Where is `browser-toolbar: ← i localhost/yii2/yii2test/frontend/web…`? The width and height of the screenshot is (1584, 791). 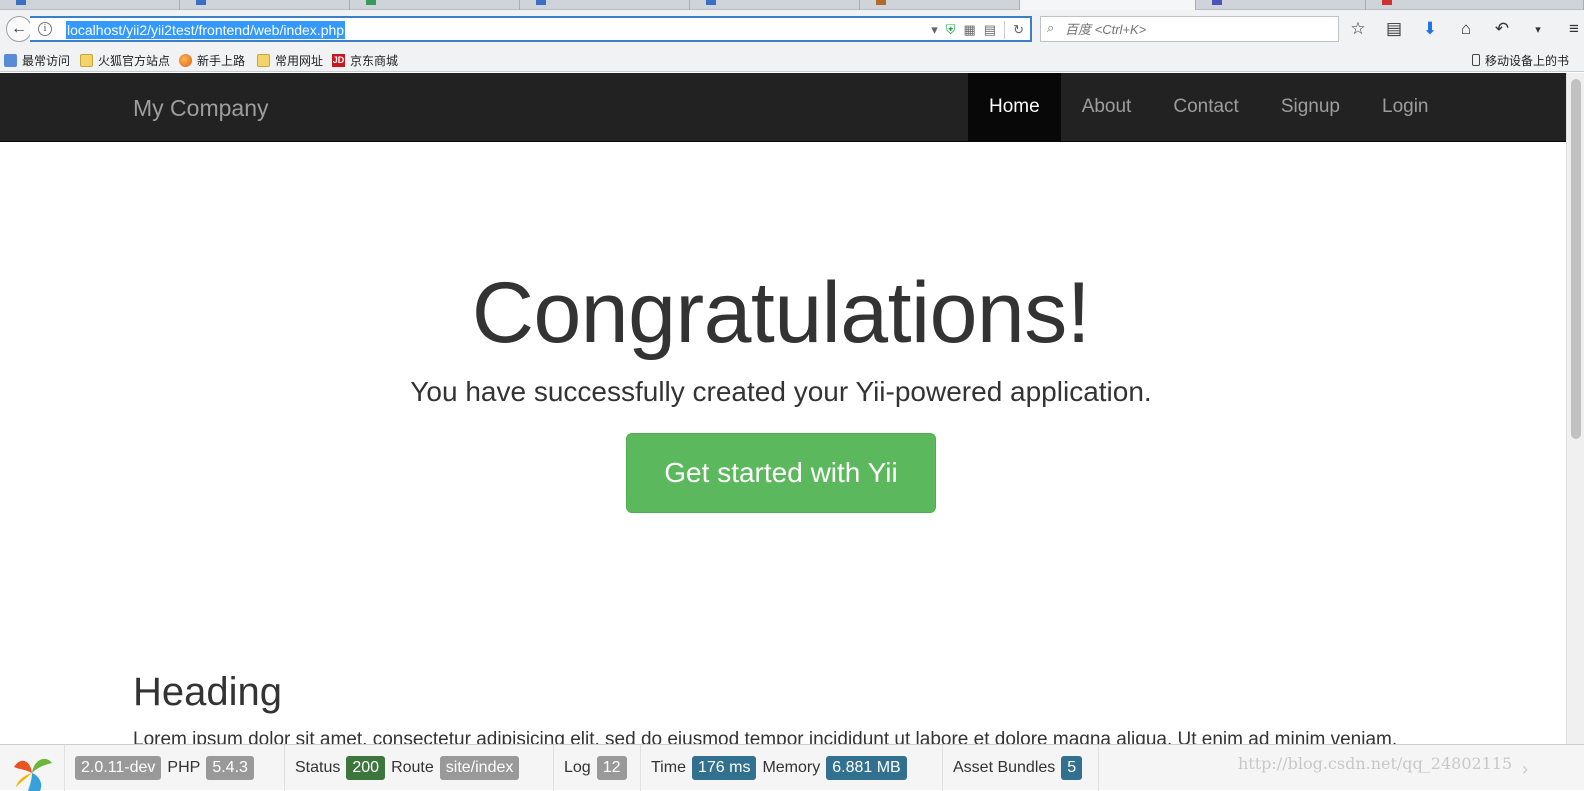
browser-toolbar: ← i localhost/yii2/yii2test/frontend/web… is located at coordinates (792, 29).